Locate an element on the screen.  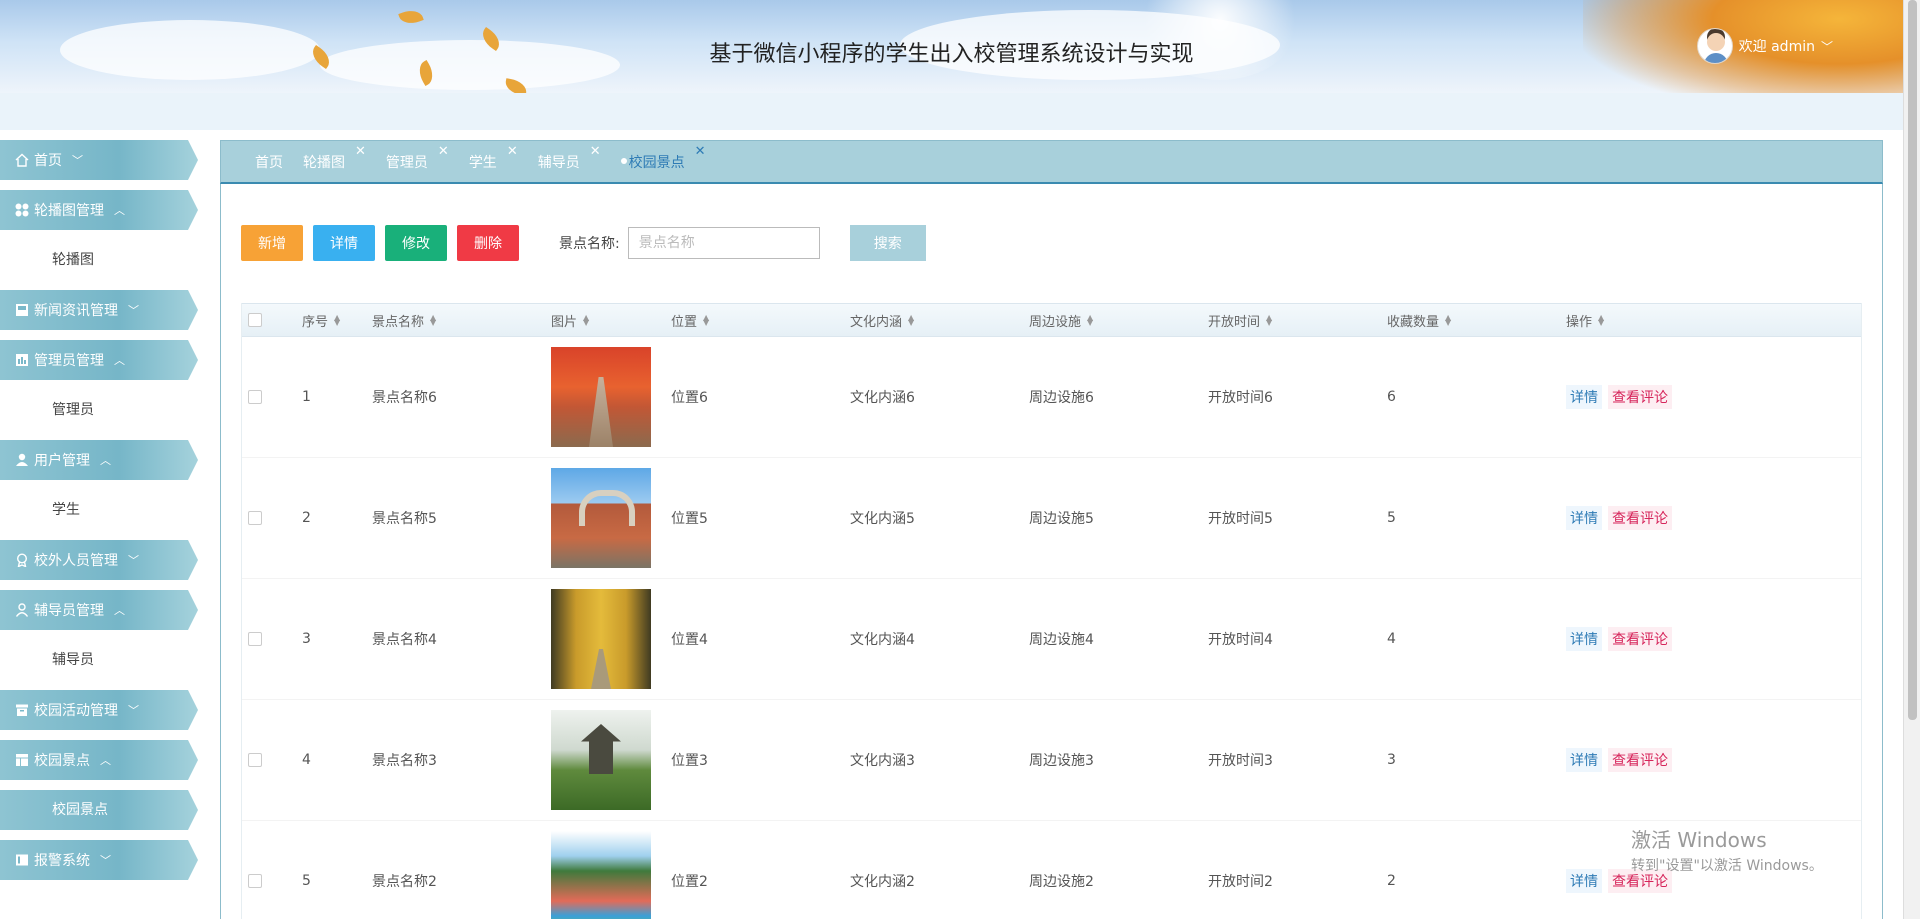
user-menu: 欢迎 admin ﹀ is located at coordinates (1764, 46).